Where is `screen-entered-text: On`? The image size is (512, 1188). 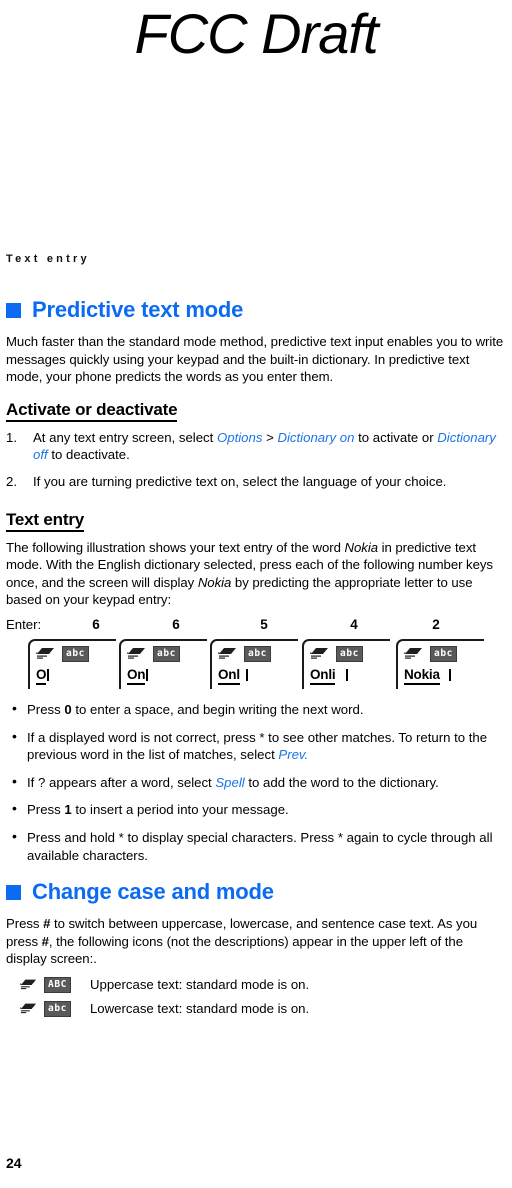
screen-entered-text: On is located at coordinates (136, 676).